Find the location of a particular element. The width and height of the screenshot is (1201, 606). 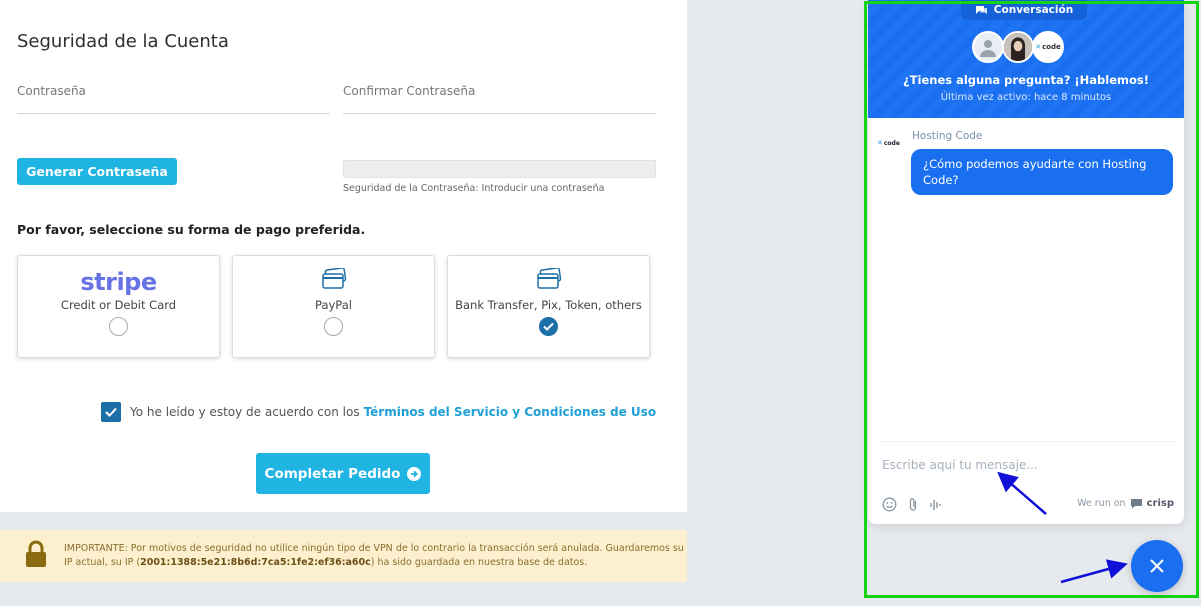

confirm-password-field: Confirmar Contraseña is located at coordinates (499, 98).